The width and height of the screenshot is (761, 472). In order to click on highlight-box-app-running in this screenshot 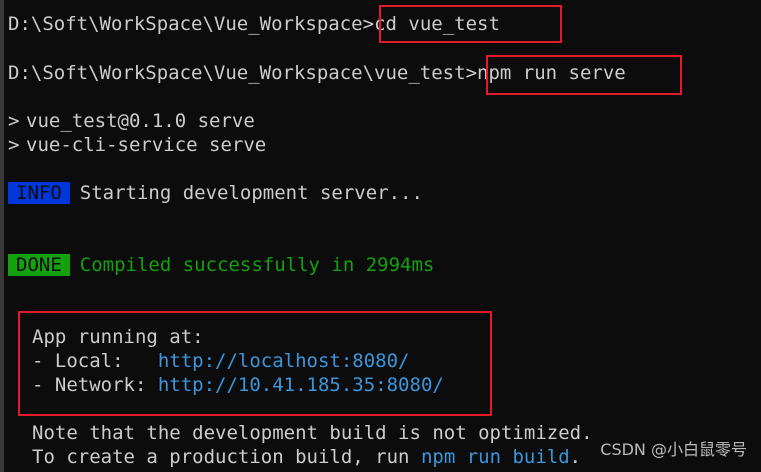, I will do `click(255, 363)`.